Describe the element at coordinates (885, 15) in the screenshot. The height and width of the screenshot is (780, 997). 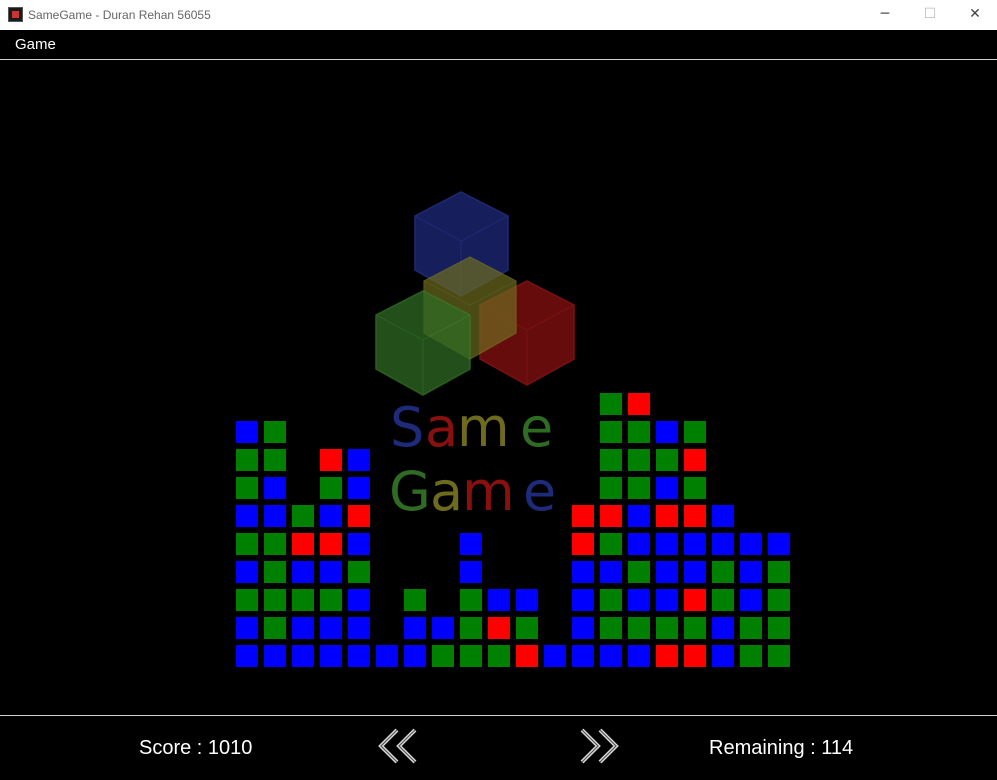
I see `minimize-button: ─` at that location.